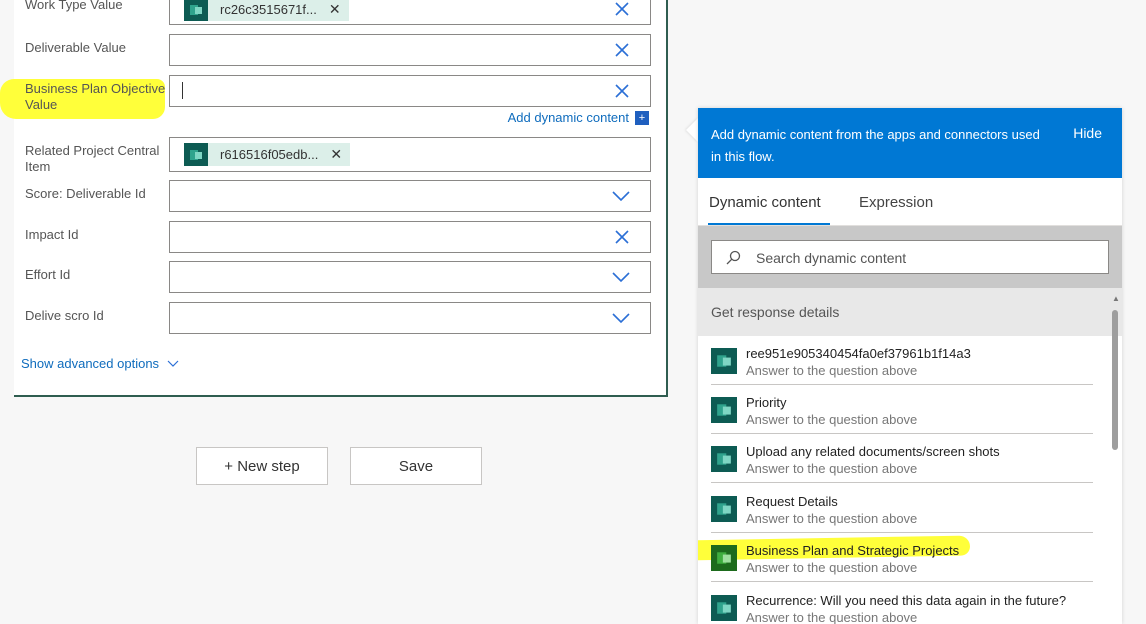 The image size is (1146, 624). Describe the element at coordinates (92, 158) in the screenshot. I see `field-label-related-project: Related Project Central Item` at that location.